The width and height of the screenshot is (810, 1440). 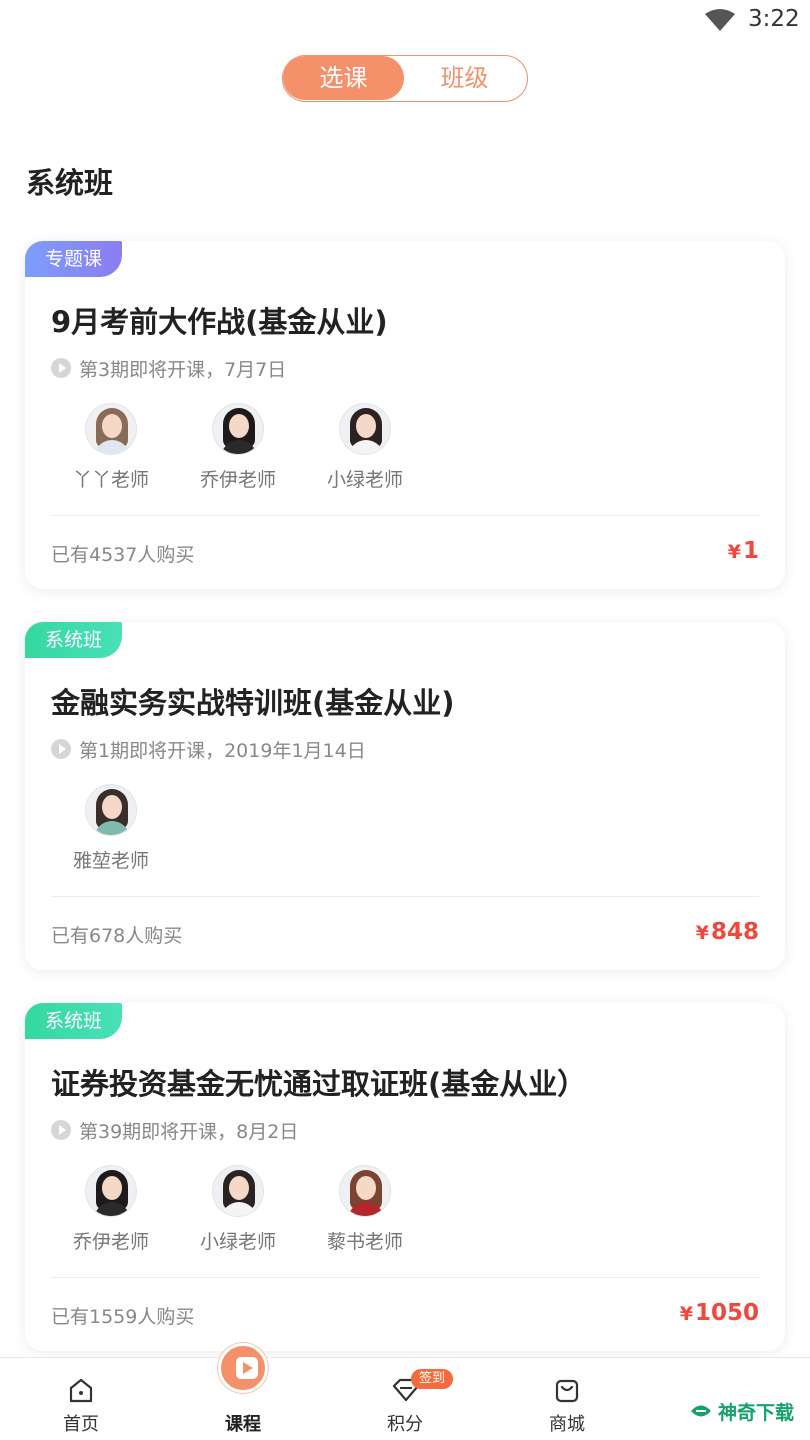 What do you see at coordinates (405, 1399) in the screenshot?
I see `tab-points: 签到 积分` at bounding box center [405, 1399].